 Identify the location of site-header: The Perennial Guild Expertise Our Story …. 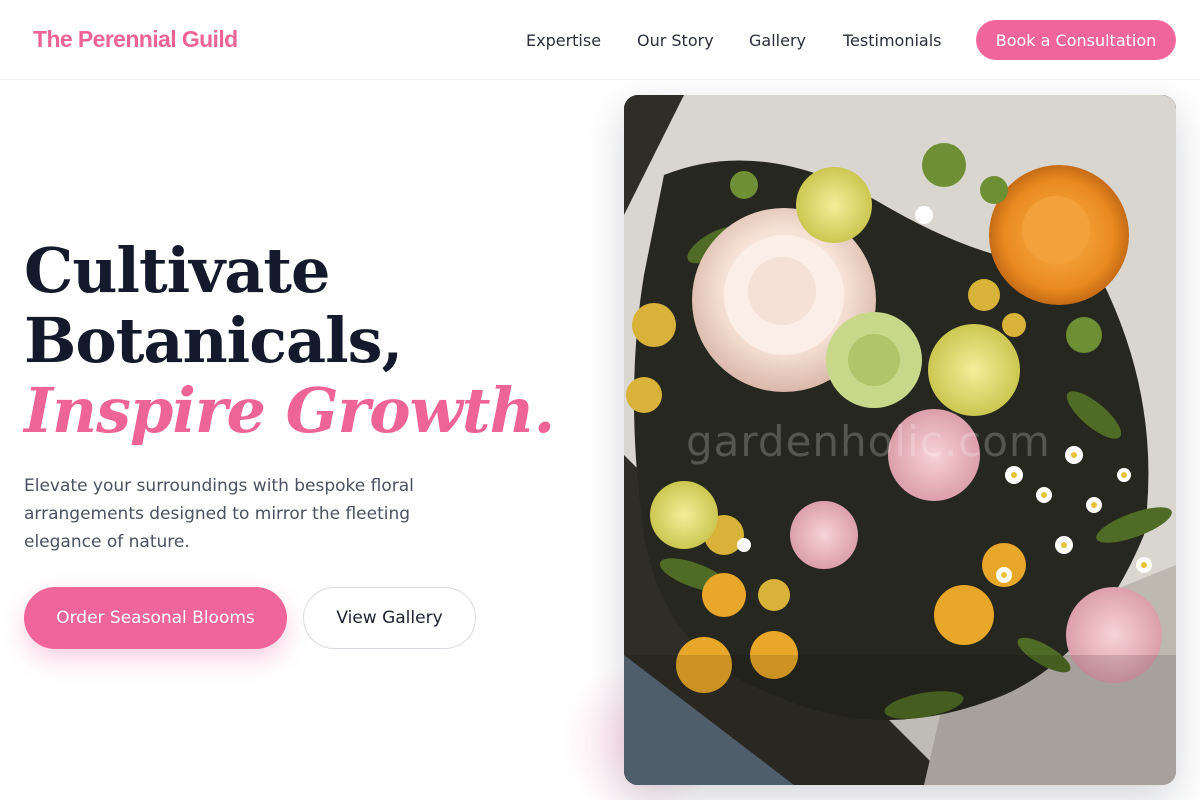
(600, 40).